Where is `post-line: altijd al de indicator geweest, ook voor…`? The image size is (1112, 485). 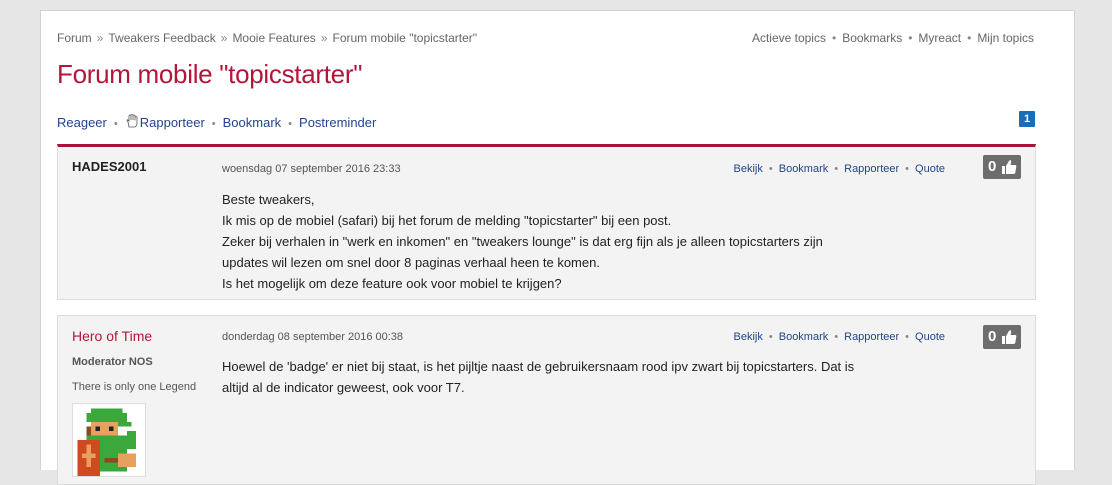
post-line: altijd al de indicator geweest, ook voor… is located at coordinates (343, 387).